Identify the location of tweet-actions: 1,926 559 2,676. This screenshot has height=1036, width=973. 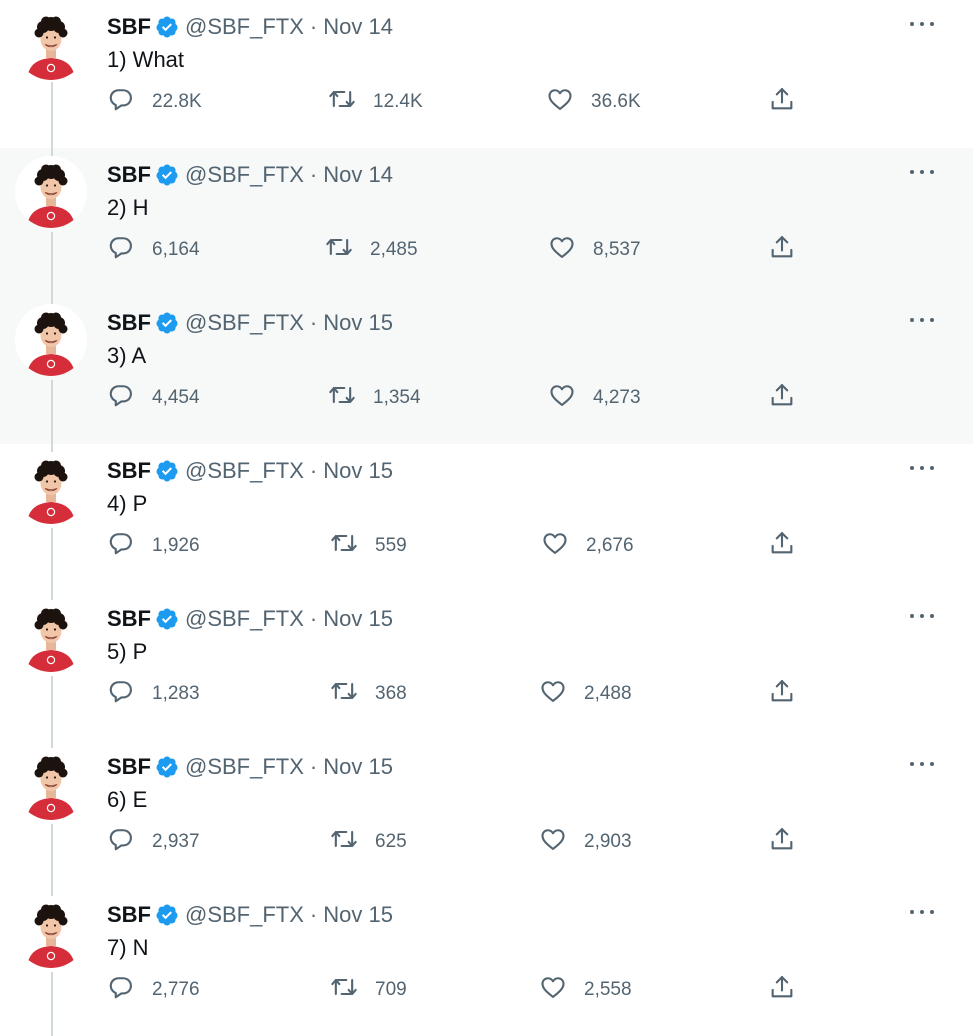
(486, 546).